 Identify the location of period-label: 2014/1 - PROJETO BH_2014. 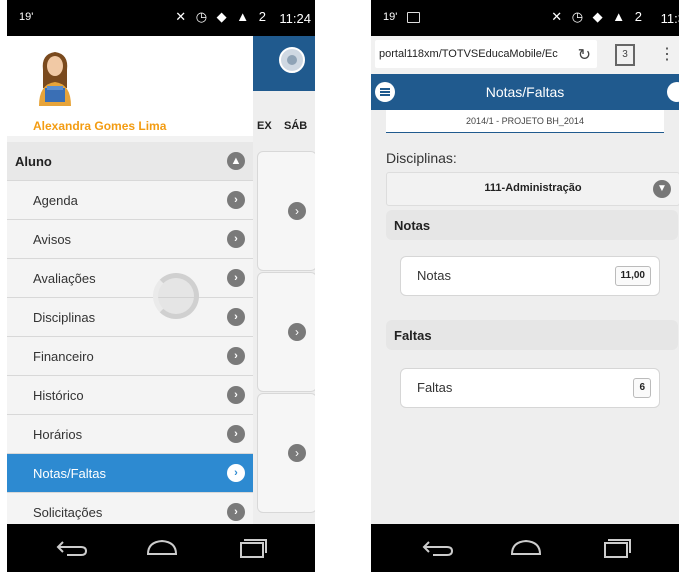
(525, 121).